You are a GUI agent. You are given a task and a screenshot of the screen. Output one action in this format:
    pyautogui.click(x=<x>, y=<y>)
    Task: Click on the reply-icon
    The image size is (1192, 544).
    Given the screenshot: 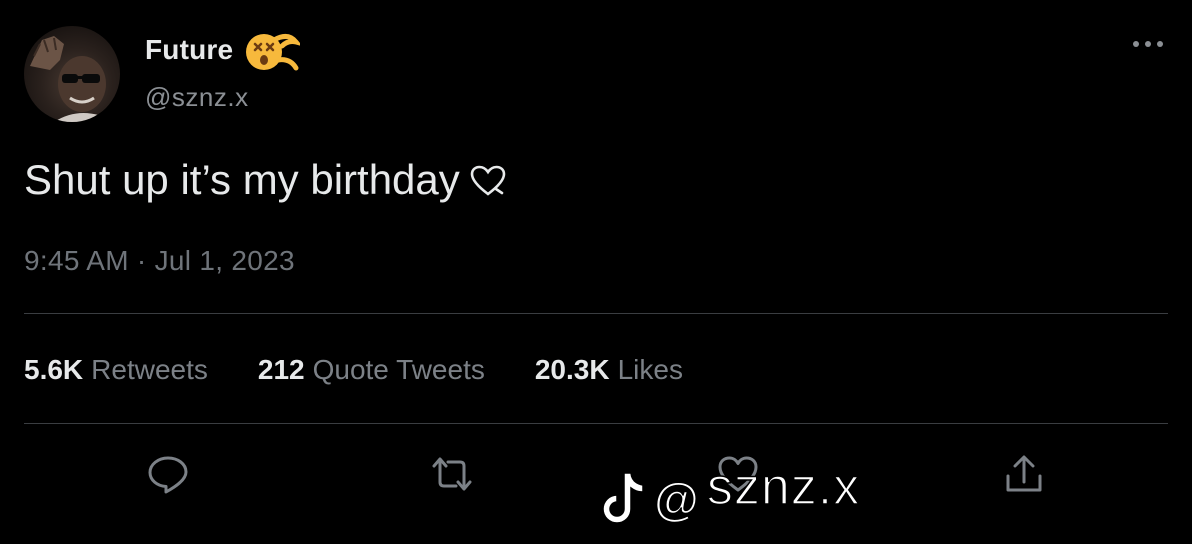 What is the action you would take?
    pyautogui.click(x=168, y=474)
    